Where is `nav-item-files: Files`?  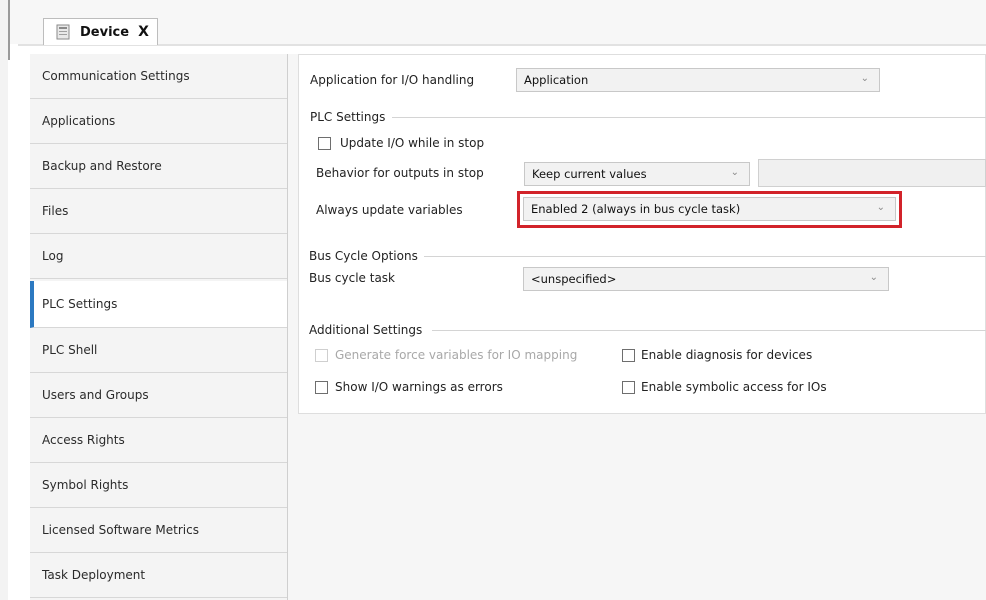 nav-item-files: Files is located at coordinates (158, 211).